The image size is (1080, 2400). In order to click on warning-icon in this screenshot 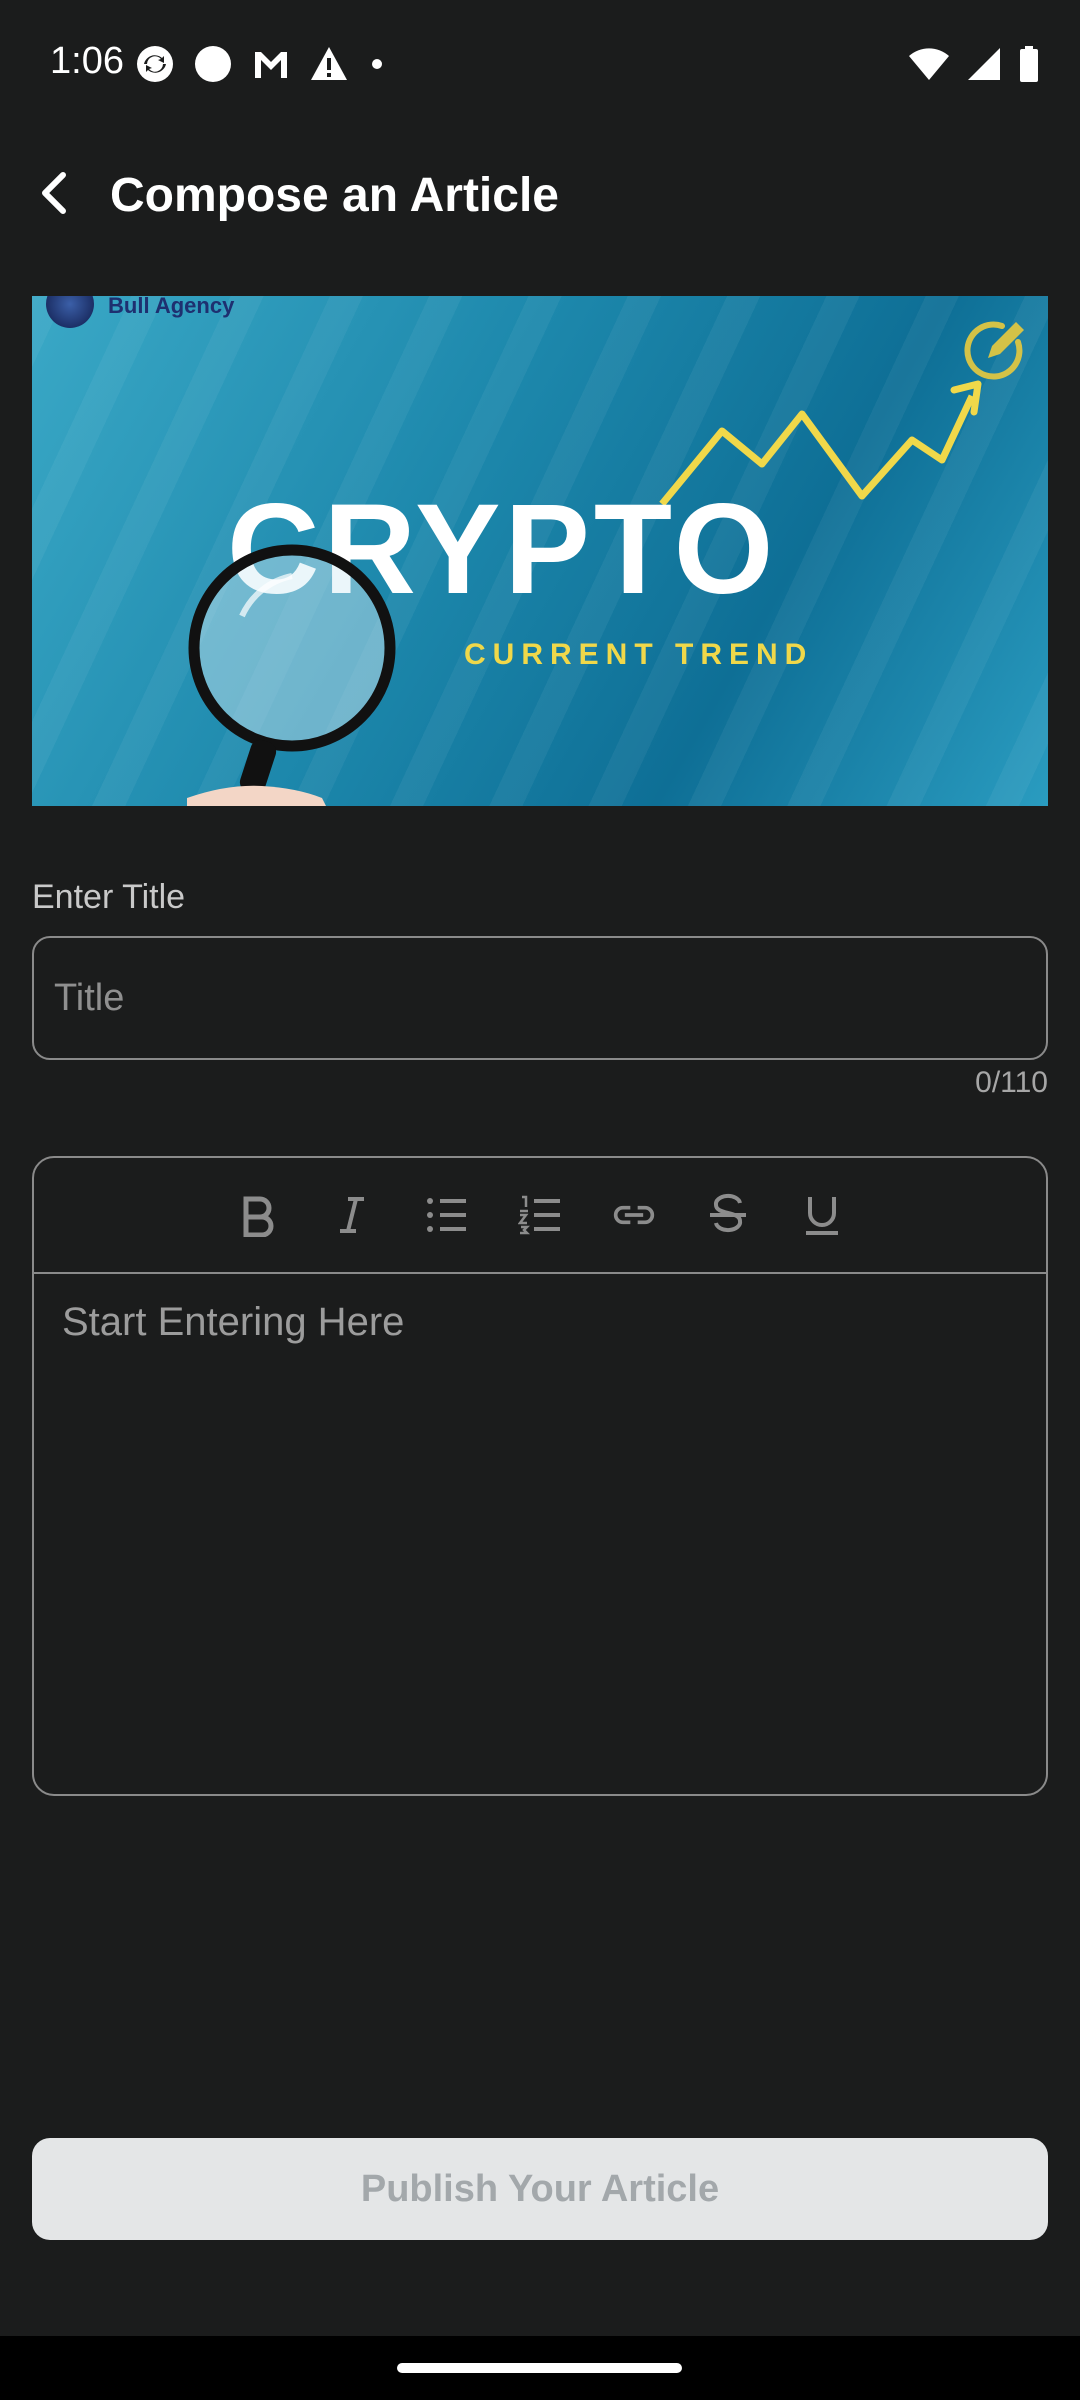, I will do `click(329, 66)`.